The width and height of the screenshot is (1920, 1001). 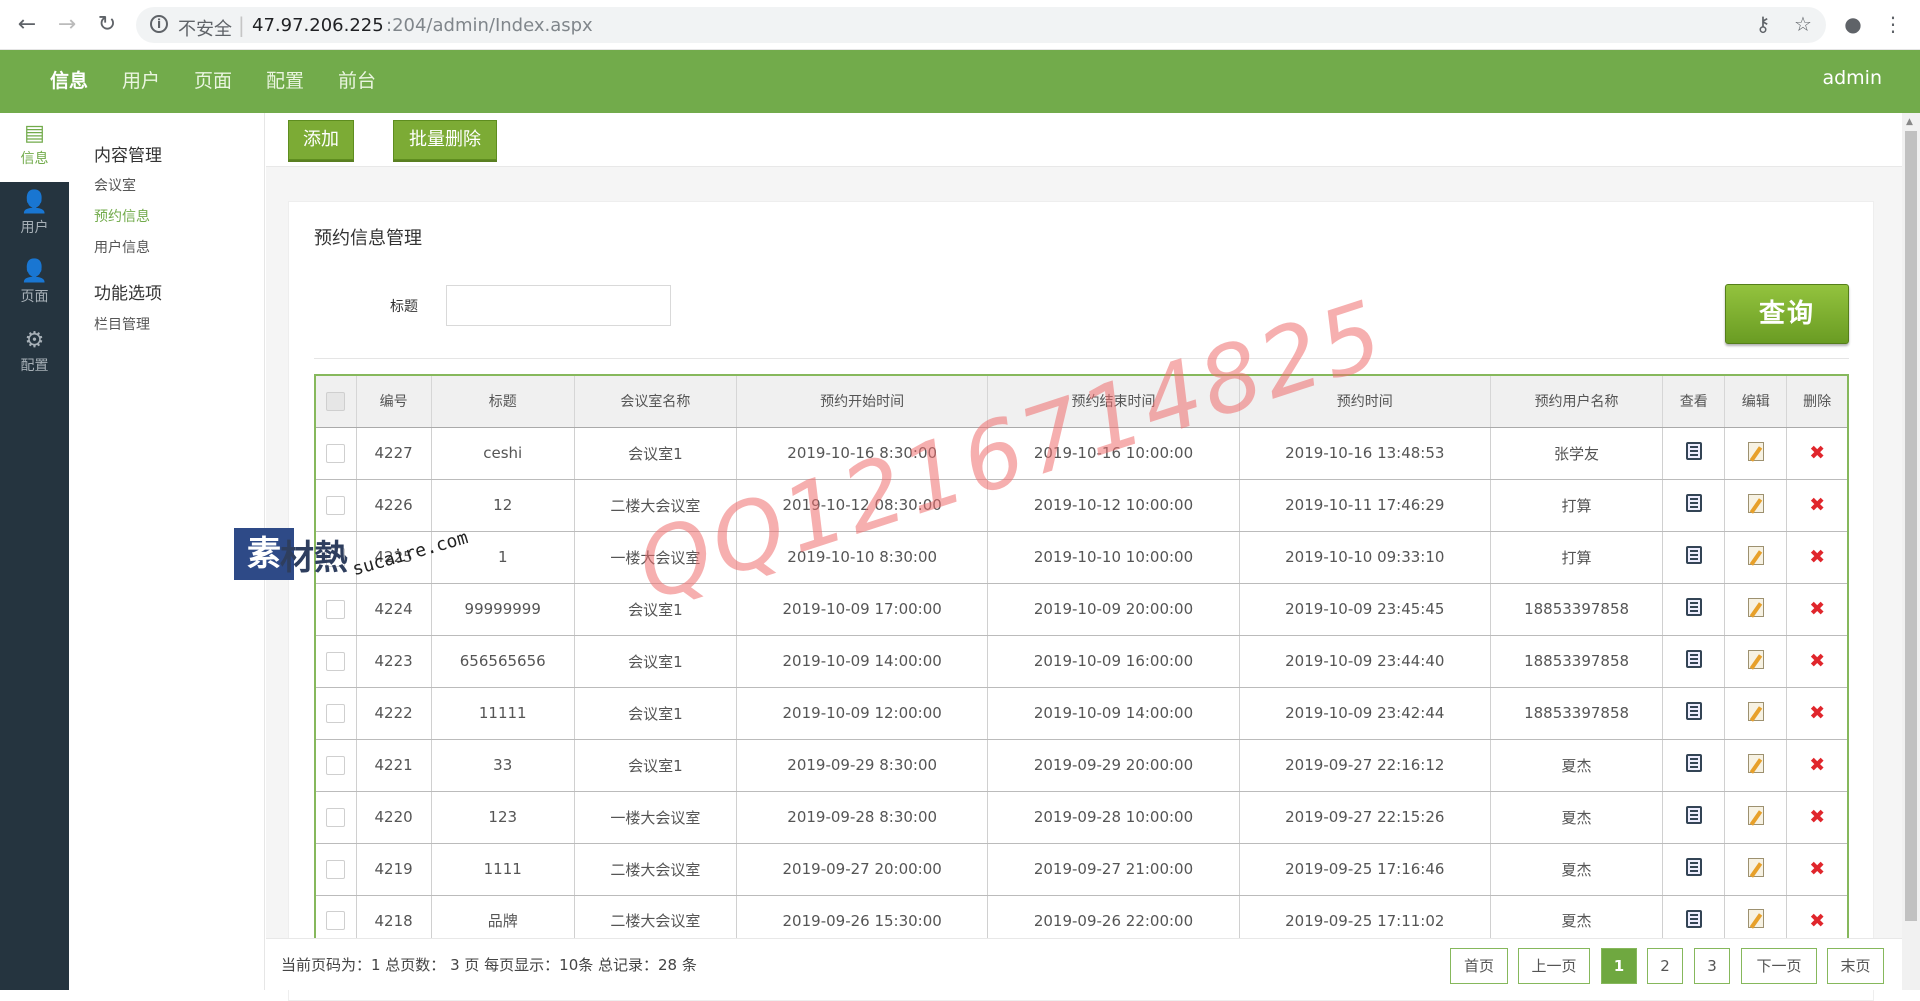 I want to click on add-button: 添加, so click(x=321, y=140).